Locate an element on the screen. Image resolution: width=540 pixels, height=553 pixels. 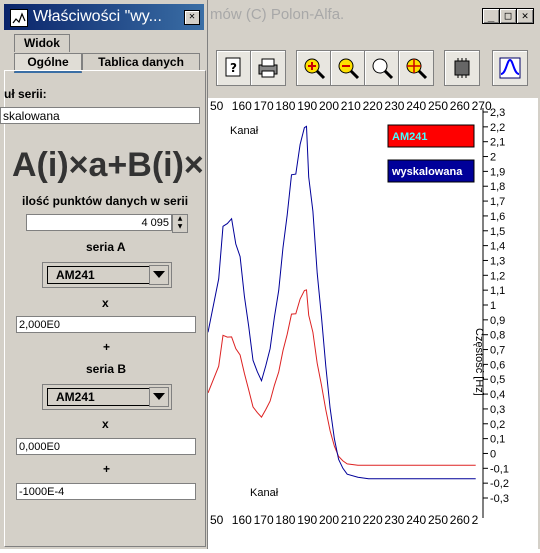
help-button: ? is located at coordinates (234, 68).